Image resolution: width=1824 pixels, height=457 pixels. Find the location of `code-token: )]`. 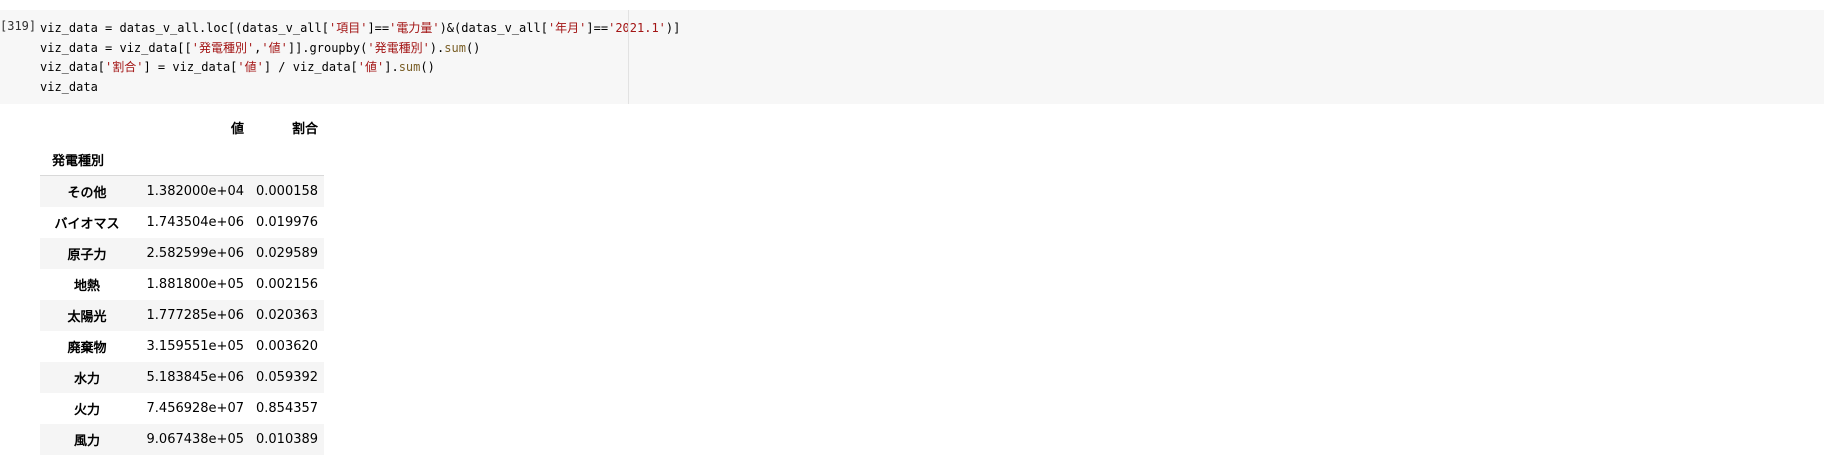

code-token: )] is located at coordinates (673, 28).